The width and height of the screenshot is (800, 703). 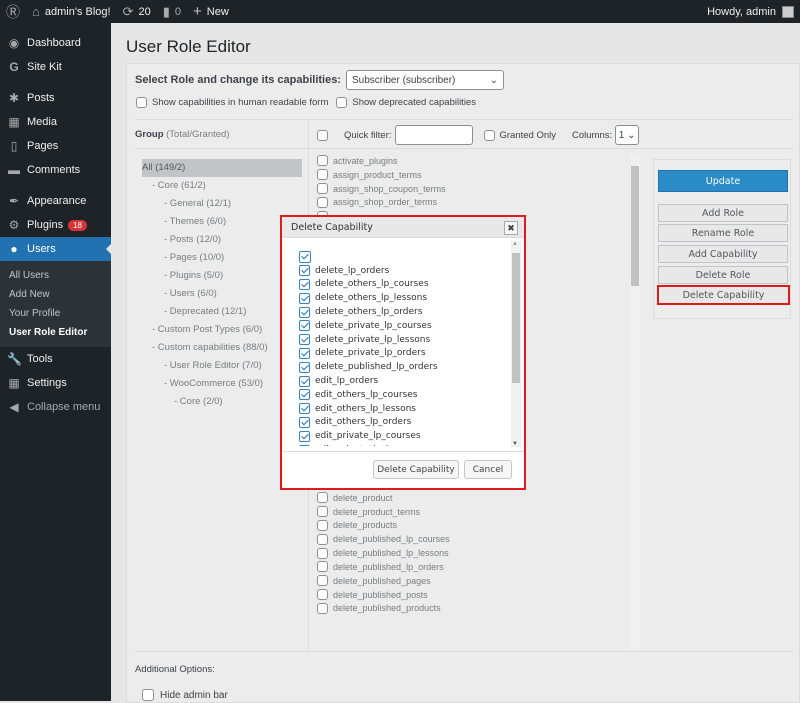 I want to click on group-item: - General (12/1), so click(x=222, y=204).